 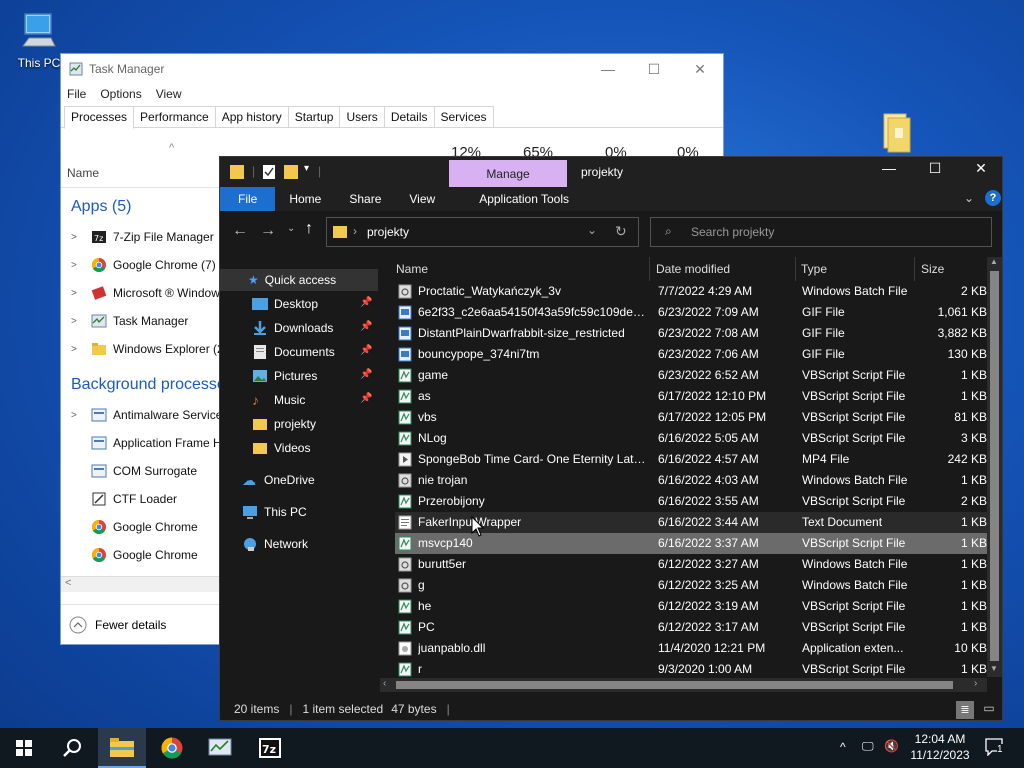 I want to click on properties-icon, so click(x=269, y=172).